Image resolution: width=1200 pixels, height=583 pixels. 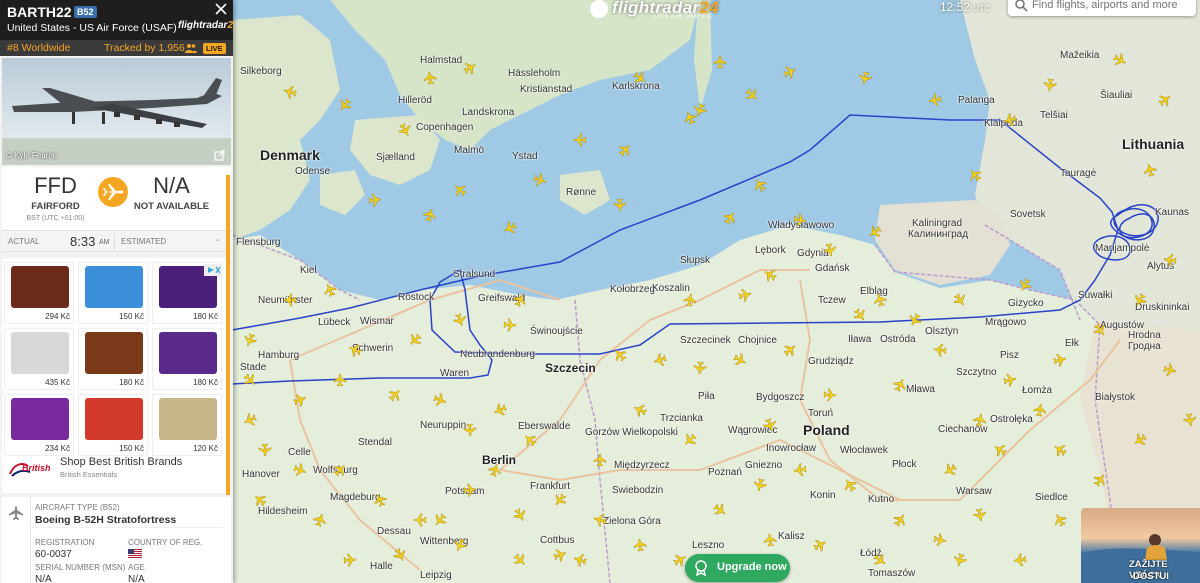 What do you see at coordinates (53, 554) in the screenshot?
I see `registration: 60-0037` at bounding box center [53, 554].